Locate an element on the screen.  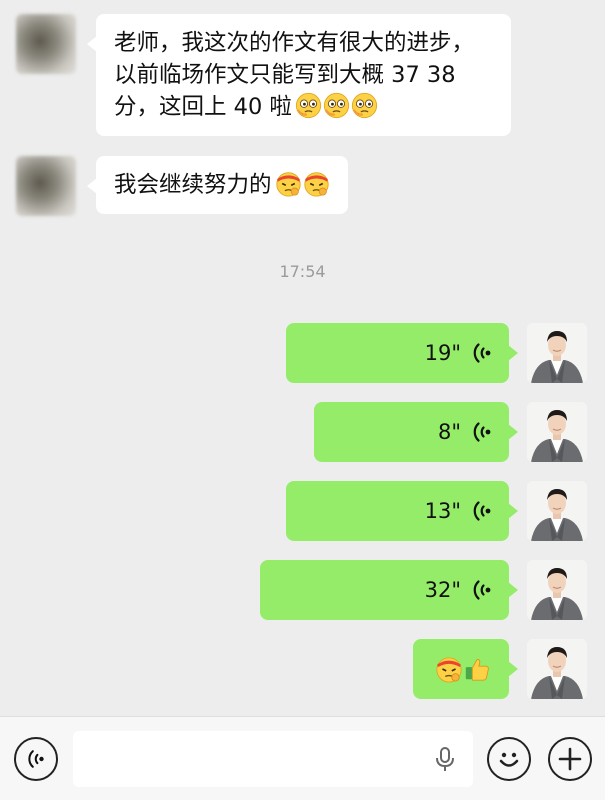
sticker-message-bubble is located at coordinates (465, 669).